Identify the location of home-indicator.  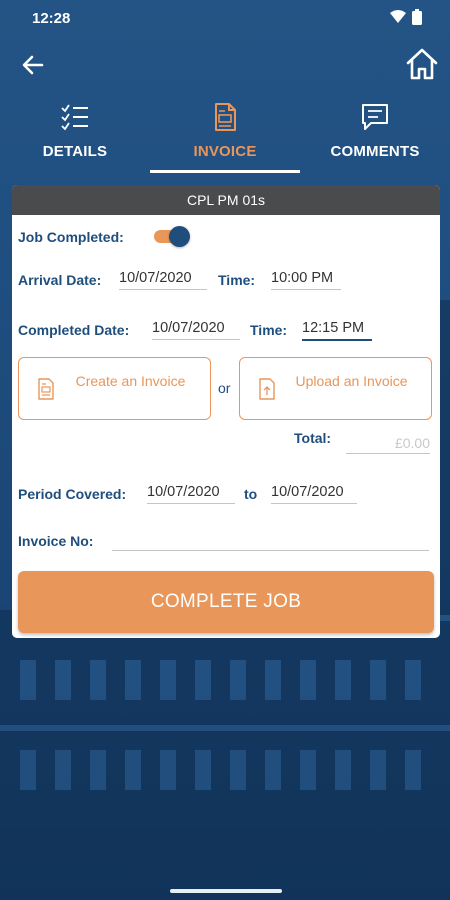
(226, 891).